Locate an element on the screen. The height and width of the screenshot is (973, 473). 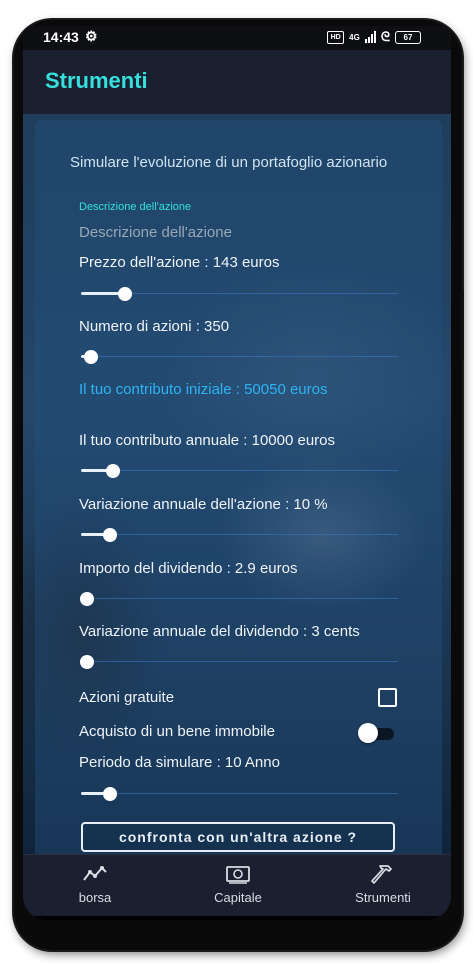
nav-label: Strumenti is located at coordinates (383, 897).